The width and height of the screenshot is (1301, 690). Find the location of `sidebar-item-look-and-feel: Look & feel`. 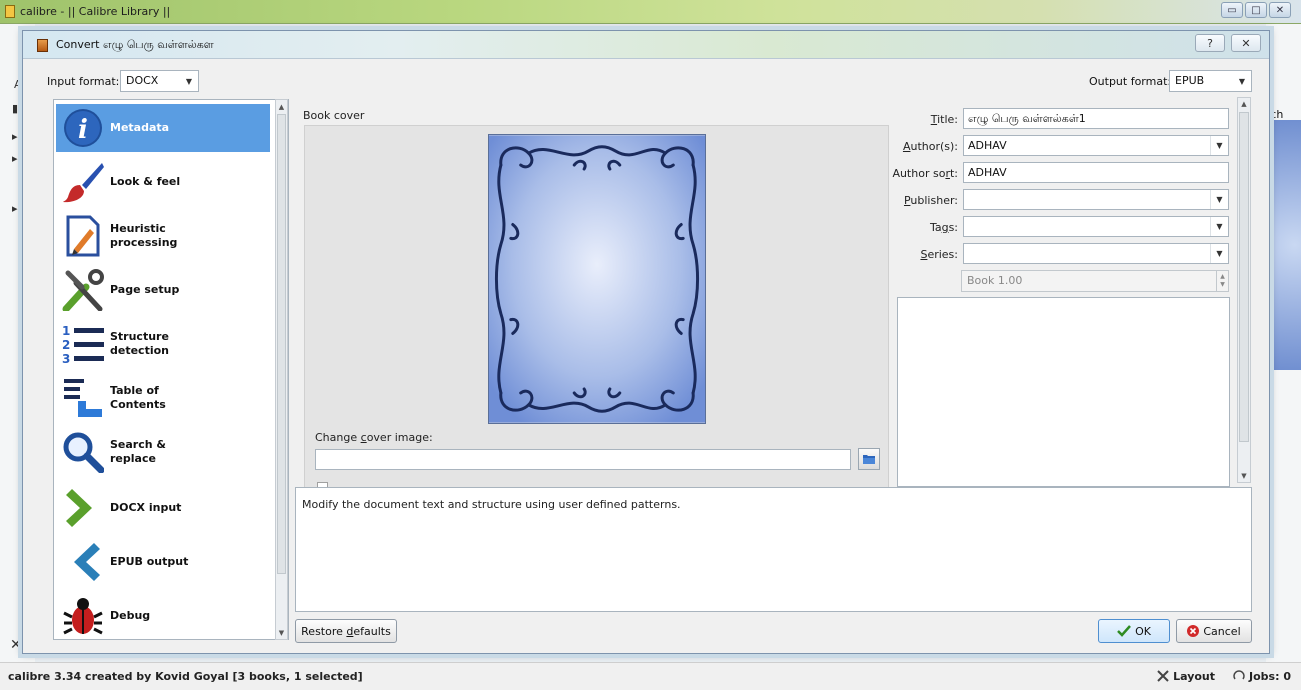

sidebar-item-look-and-feel: Look & feel is located at coordinates (163, 182).